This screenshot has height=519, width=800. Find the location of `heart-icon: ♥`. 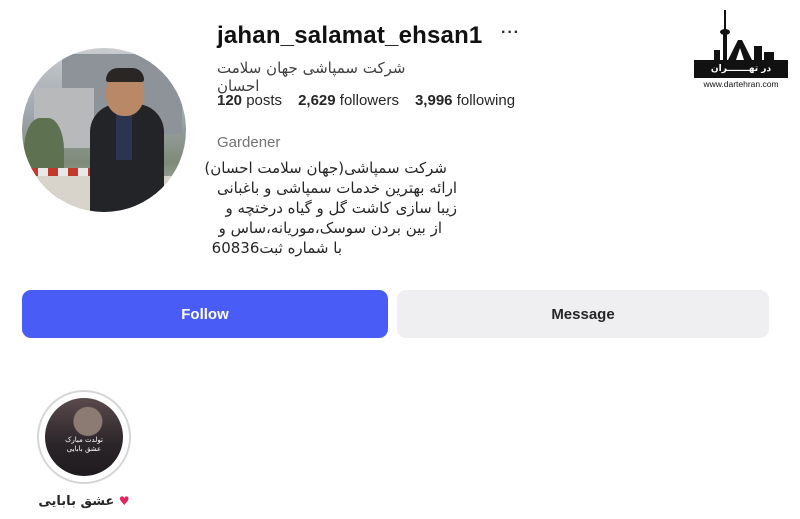

heart-icon: ♥ is located at coordinates (124, 501).